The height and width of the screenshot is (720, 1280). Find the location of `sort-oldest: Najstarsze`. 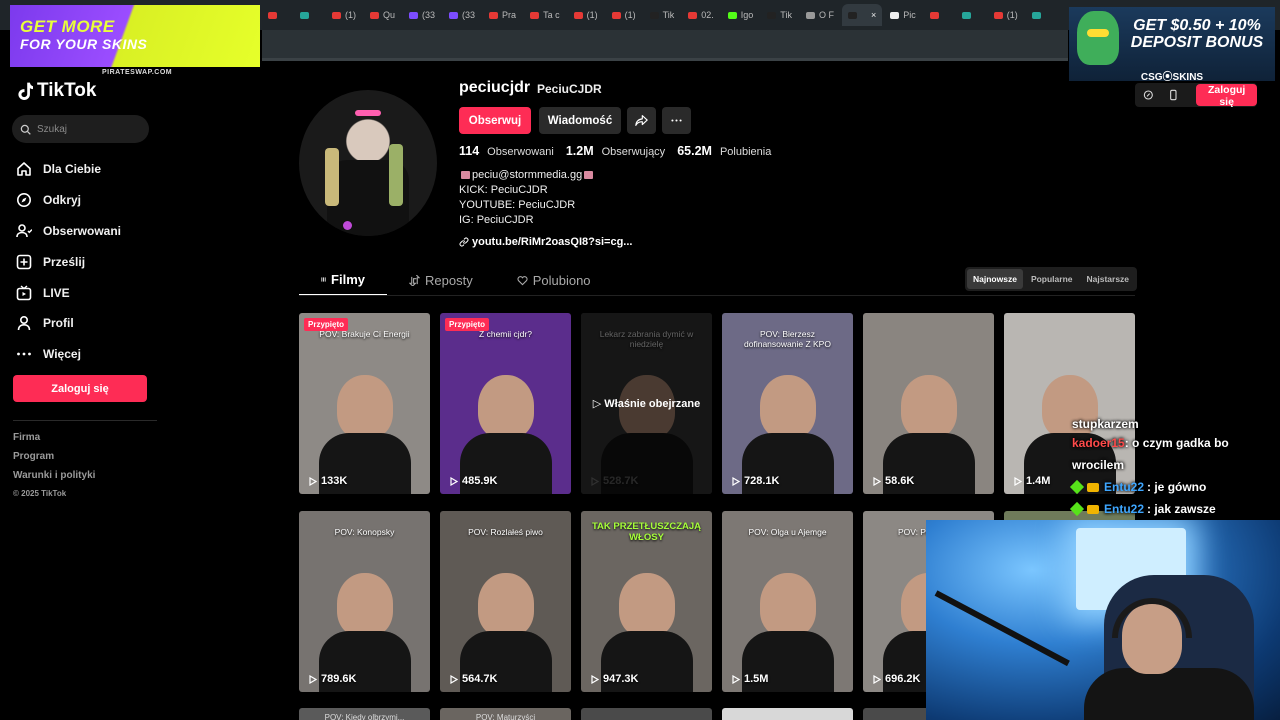

sort-oldest: Najstarsze is located at coordinates (1108, 279).